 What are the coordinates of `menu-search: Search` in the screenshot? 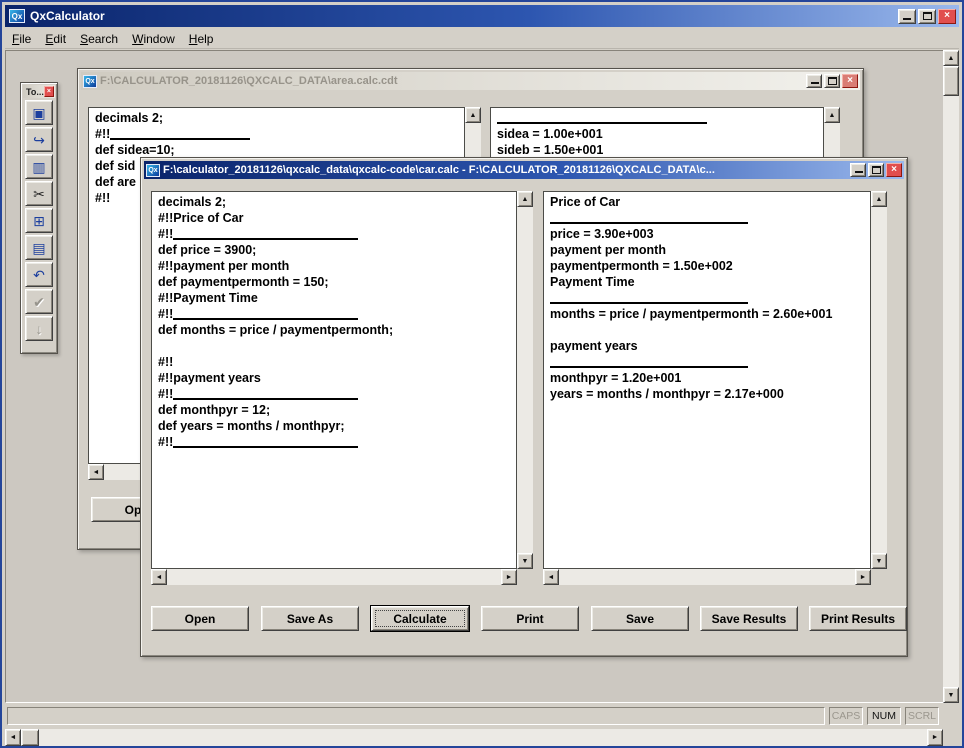 It's located at (99, 39).